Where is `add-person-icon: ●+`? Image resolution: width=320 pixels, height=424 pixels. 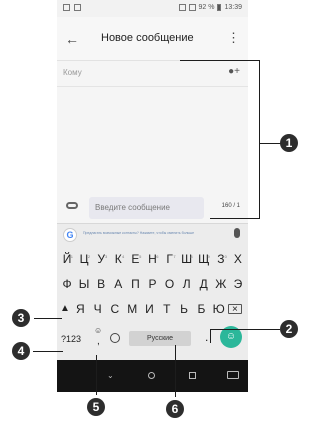 add-person-icon: ●+ is located at coordinates (234, 71).